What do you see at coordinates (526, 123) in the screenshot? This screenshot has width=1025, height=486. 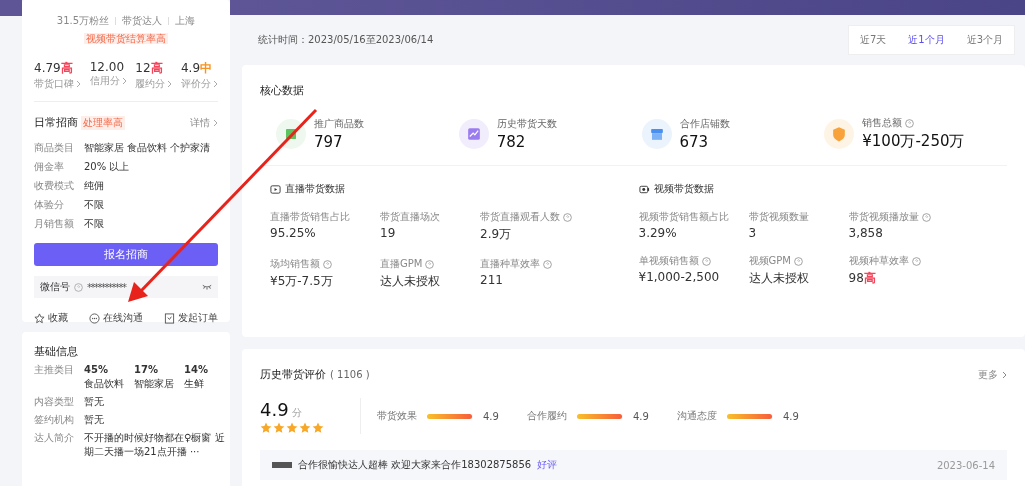 I see `metric-label: 历史带货天数` at bounding box center [526, 123].